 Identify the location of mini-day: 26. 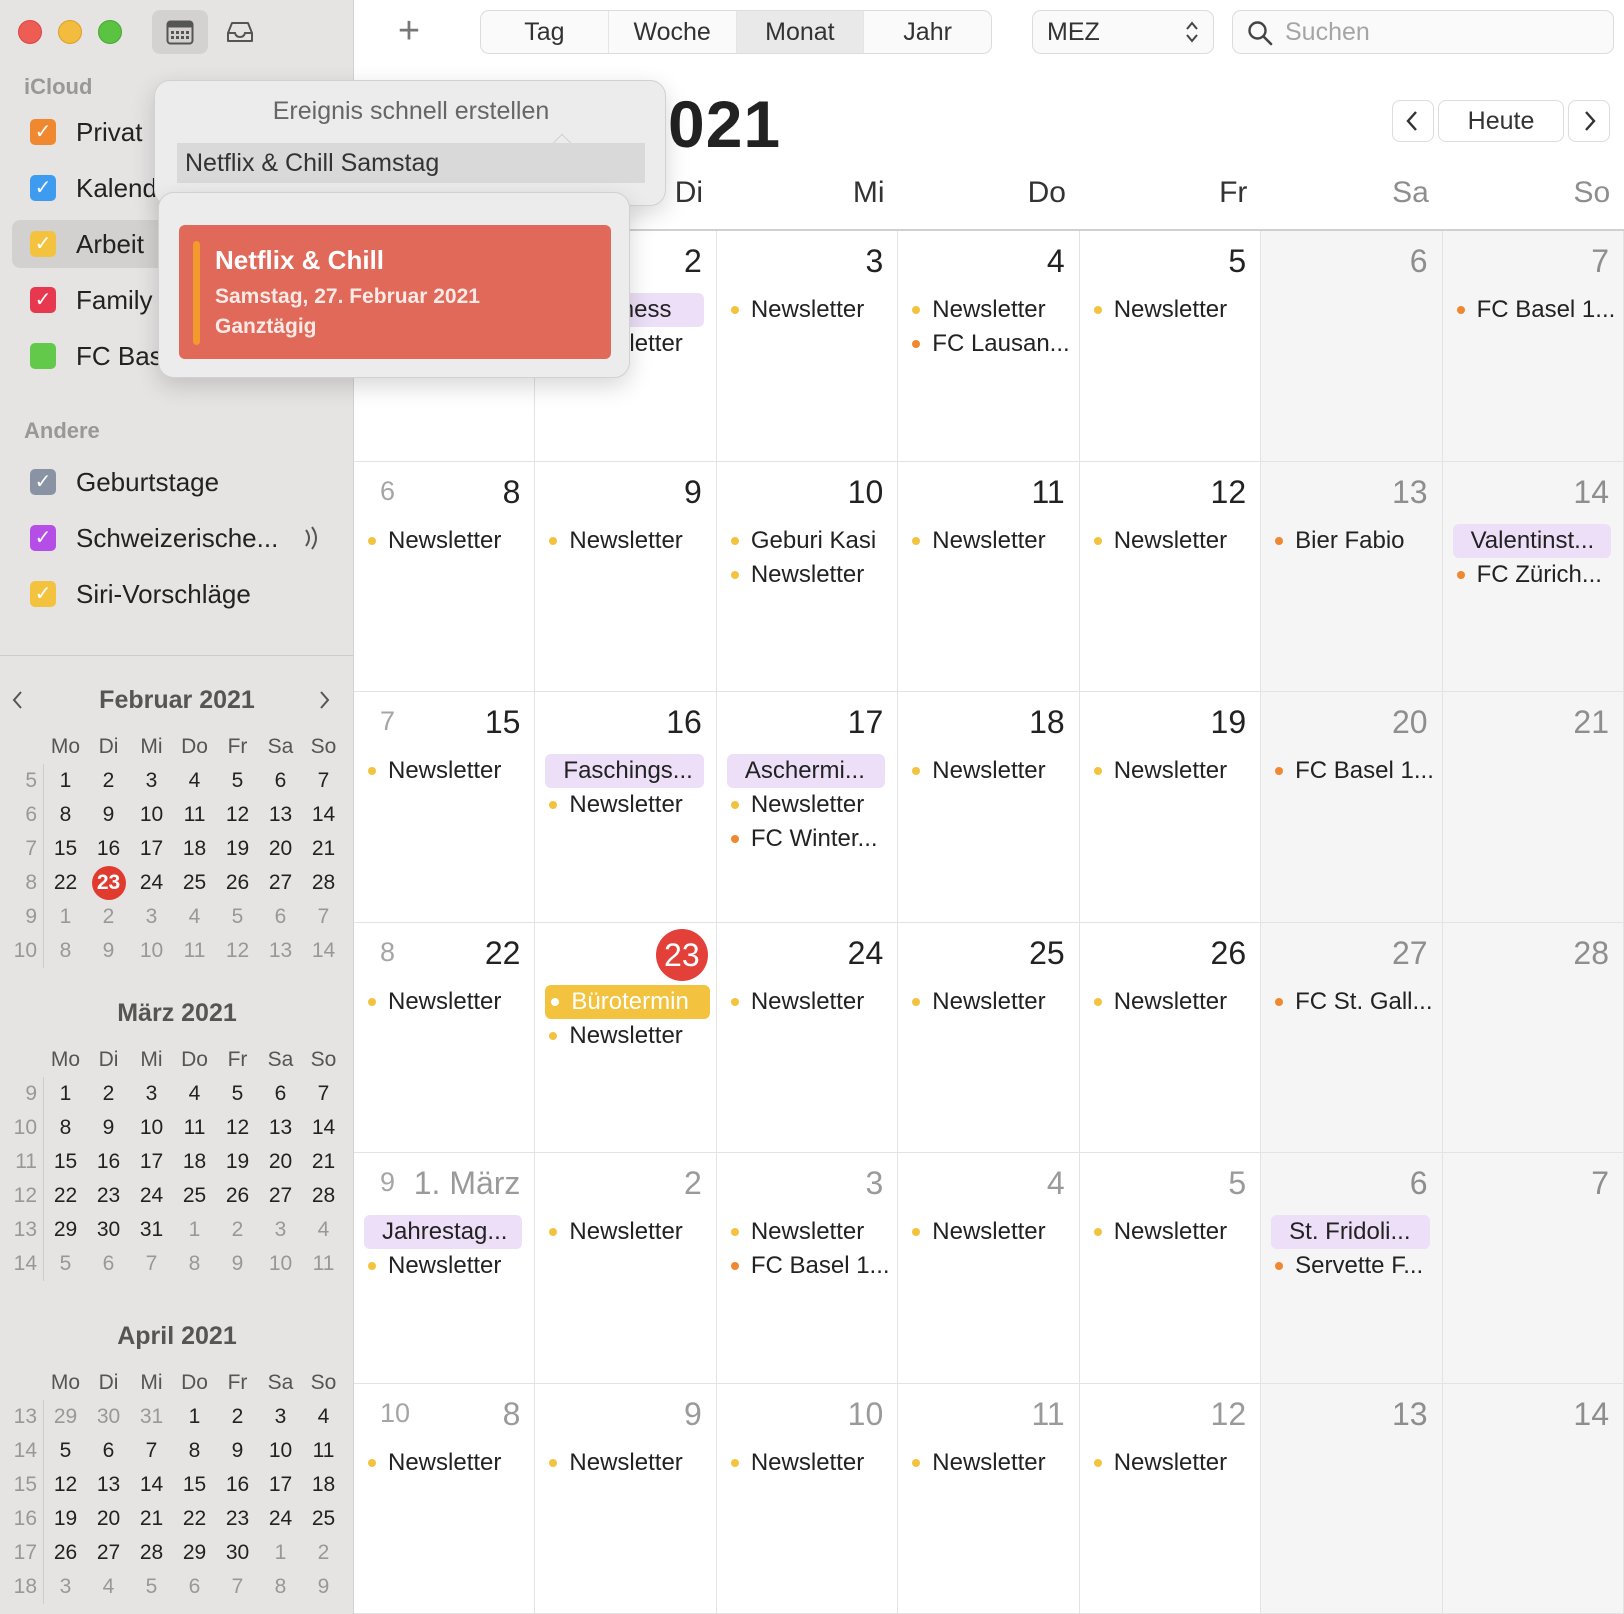
(65, 1553).